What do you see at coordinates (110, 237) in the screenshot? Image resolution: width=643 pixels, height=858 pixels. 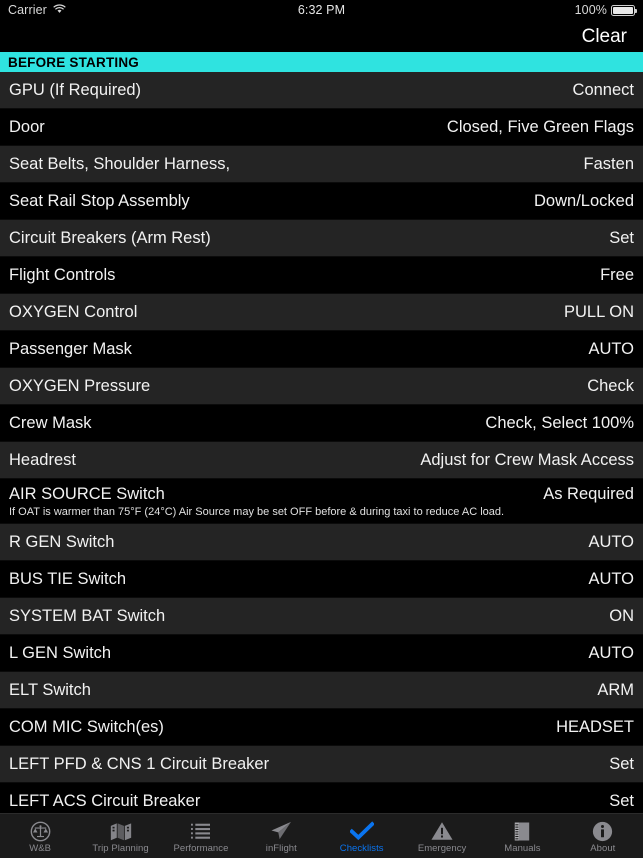 I see `checklist-item-title: Circuit Breakers (Arm Rest)` at bounding box center [110, 237].